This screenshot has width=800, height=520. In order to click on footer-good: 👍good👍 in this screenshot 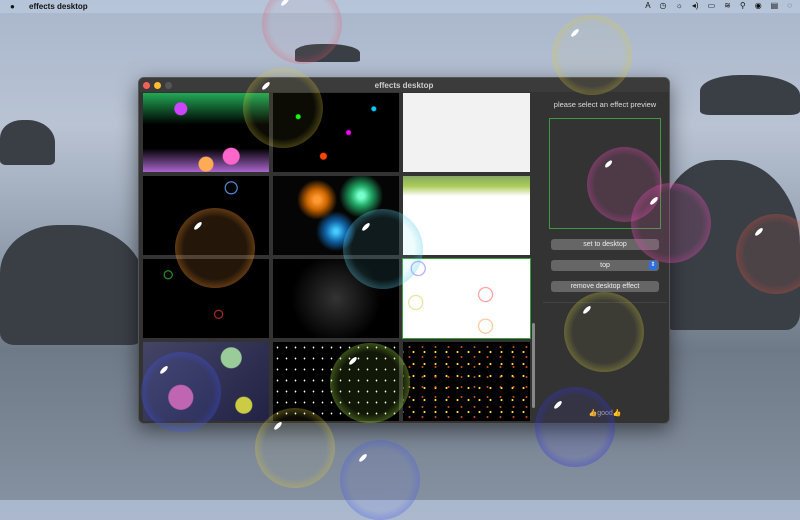, I will do `click(605, 413)`.